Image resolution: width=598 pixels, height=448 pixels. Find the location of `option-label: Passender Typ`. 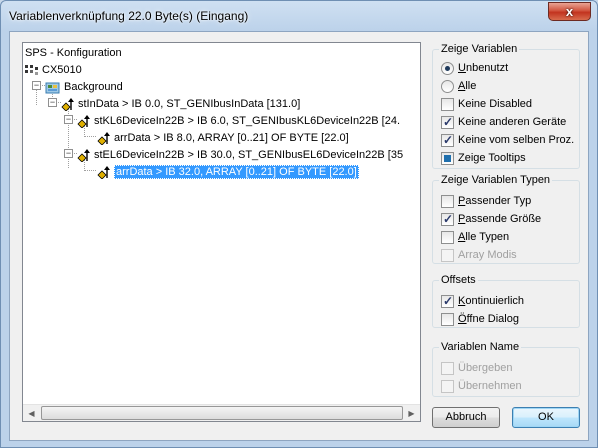

option-label: Passender Typ is located at coordinates (495, 201).